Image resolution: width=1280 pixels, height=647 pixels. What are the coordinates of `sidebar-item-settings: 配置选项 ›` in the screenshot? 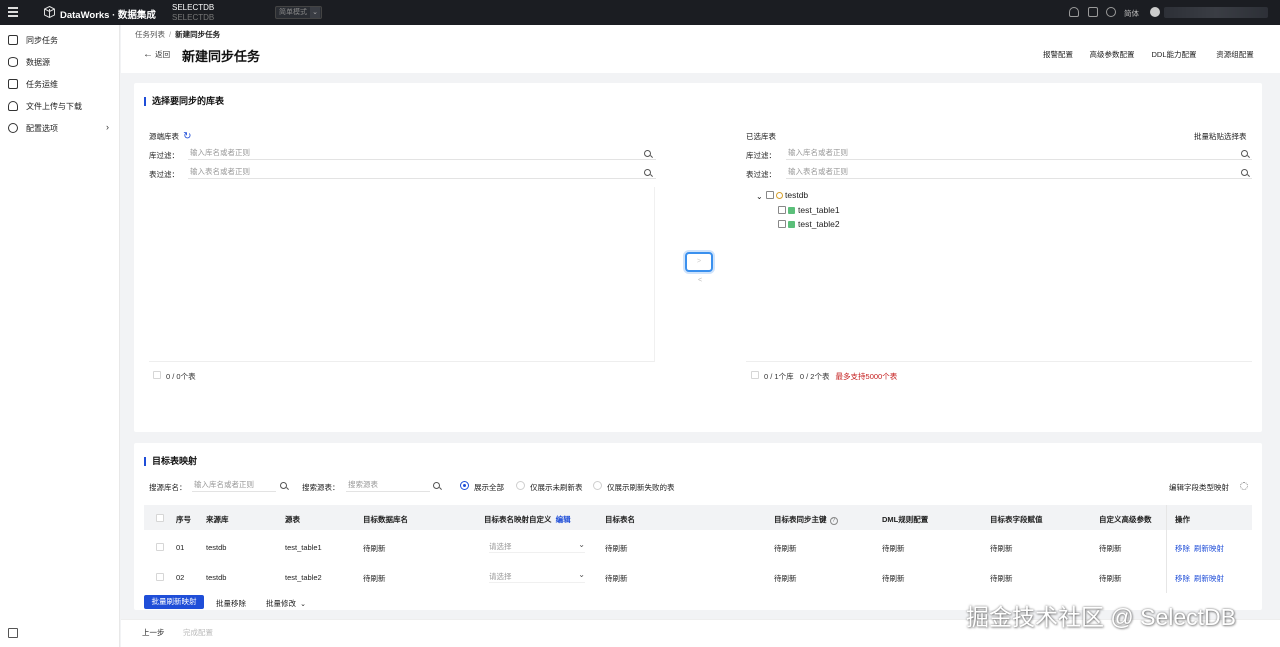 It's located at (60, 128).